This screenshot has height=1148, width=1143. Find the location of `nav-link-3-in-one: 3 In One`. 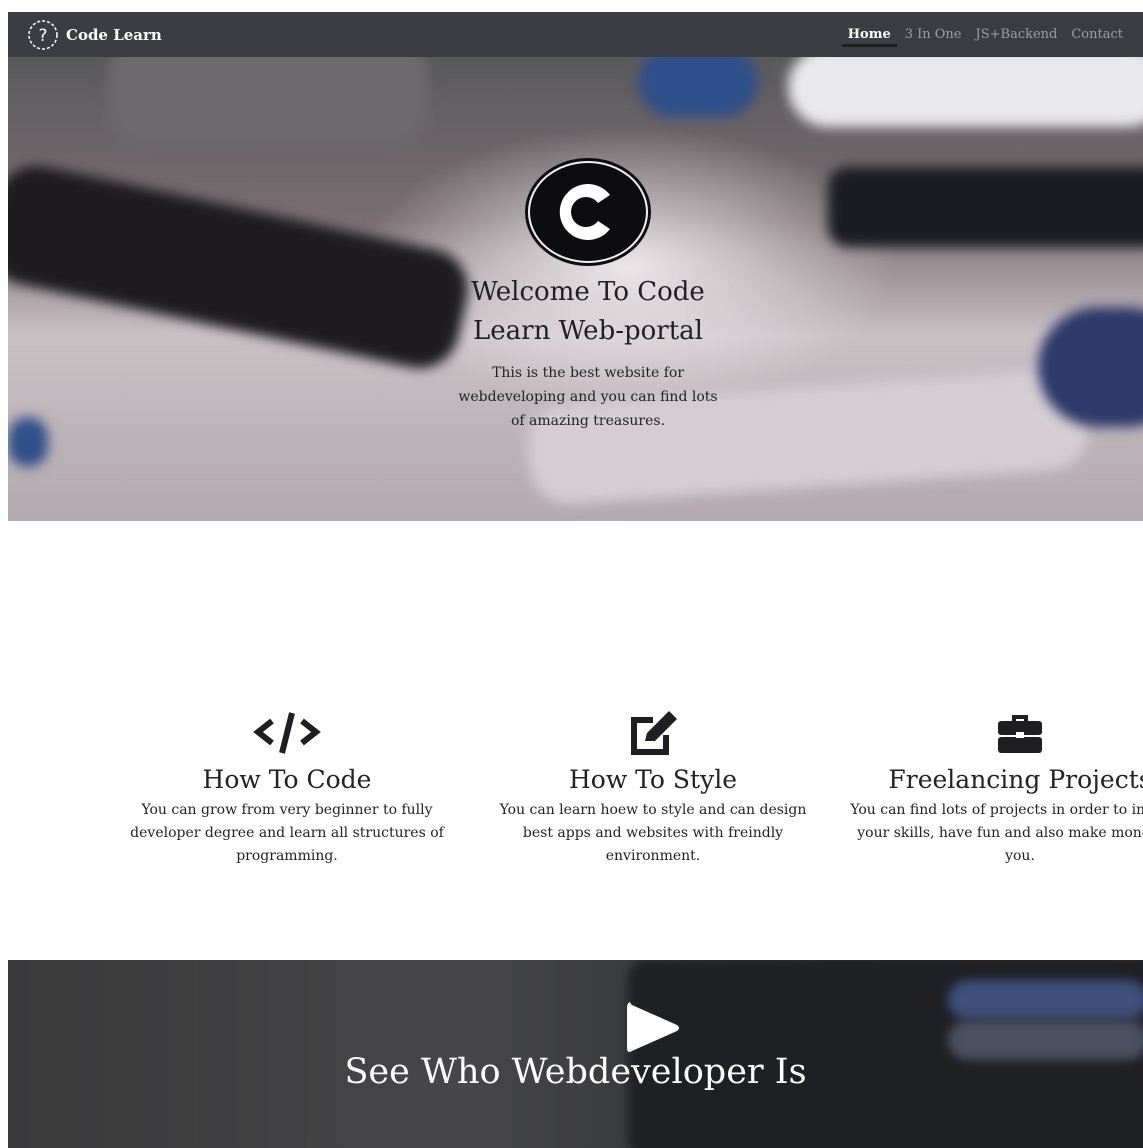

nav-link-3-in-one: 3 In One is located at coordinates (933, 34).